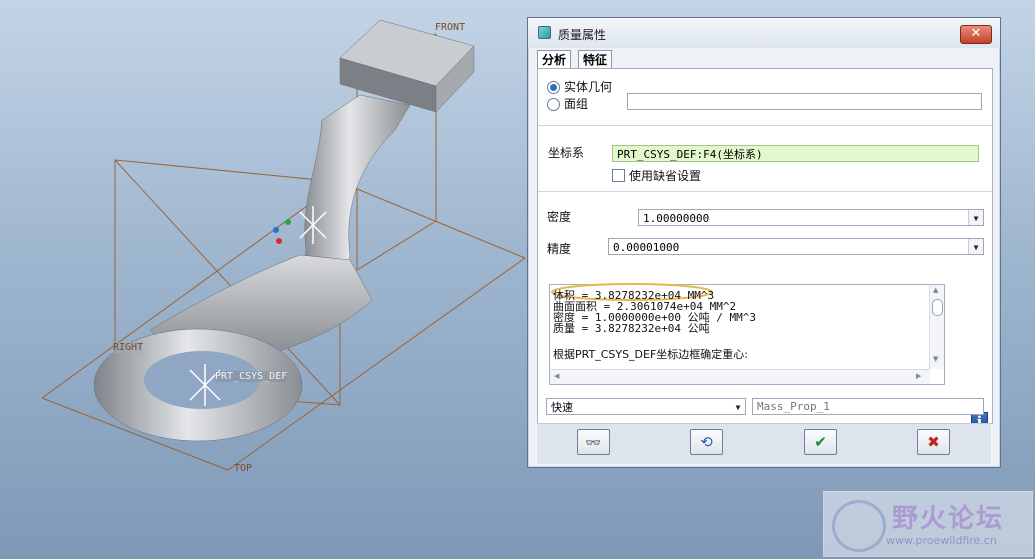  What do you see at coordinates (646, 247) in the screenshot?
I see `precision-value: 0.00001000` at bounding box center [646, 247].